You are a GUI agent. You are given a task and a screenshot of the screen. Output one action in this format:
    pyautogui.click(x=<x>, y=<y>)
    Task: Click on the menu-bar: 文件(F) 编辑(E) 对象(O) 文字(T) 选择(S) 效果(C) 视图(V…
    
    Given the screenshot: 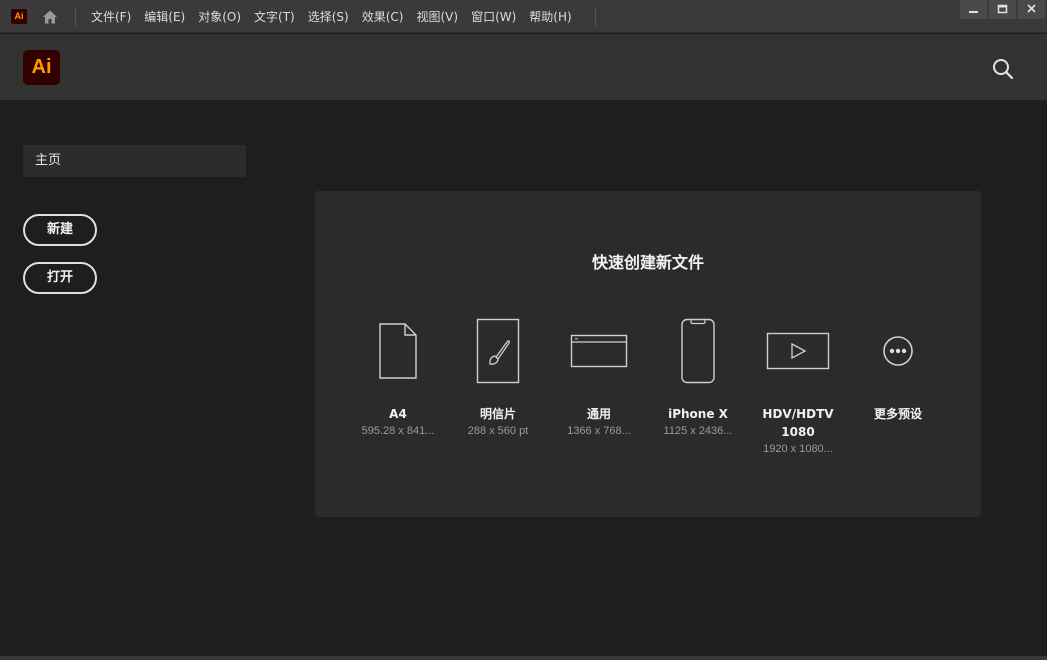 What is the action you would take?
    pyautogui.click(x=338, y=16)
    